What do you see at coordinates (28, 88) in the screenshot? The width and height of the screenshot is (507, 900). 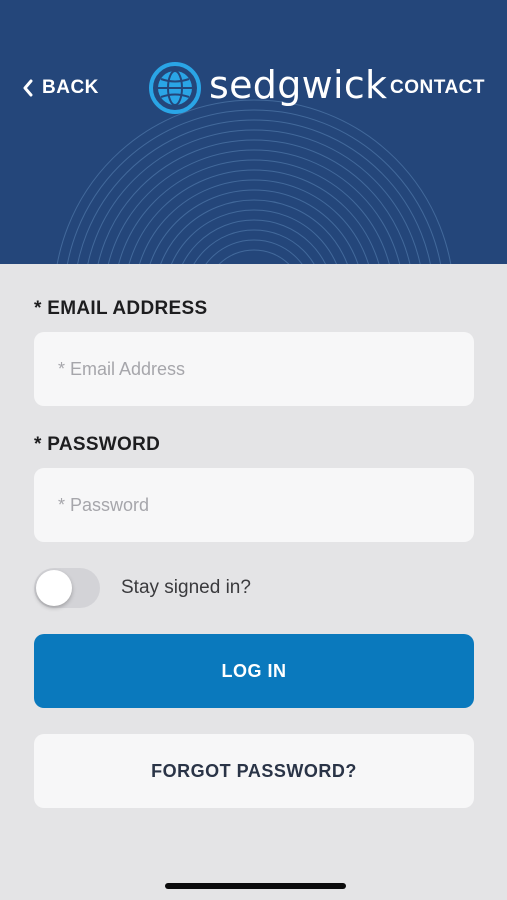 I see `chevron-left-icon` at bounding box center [28, 88].